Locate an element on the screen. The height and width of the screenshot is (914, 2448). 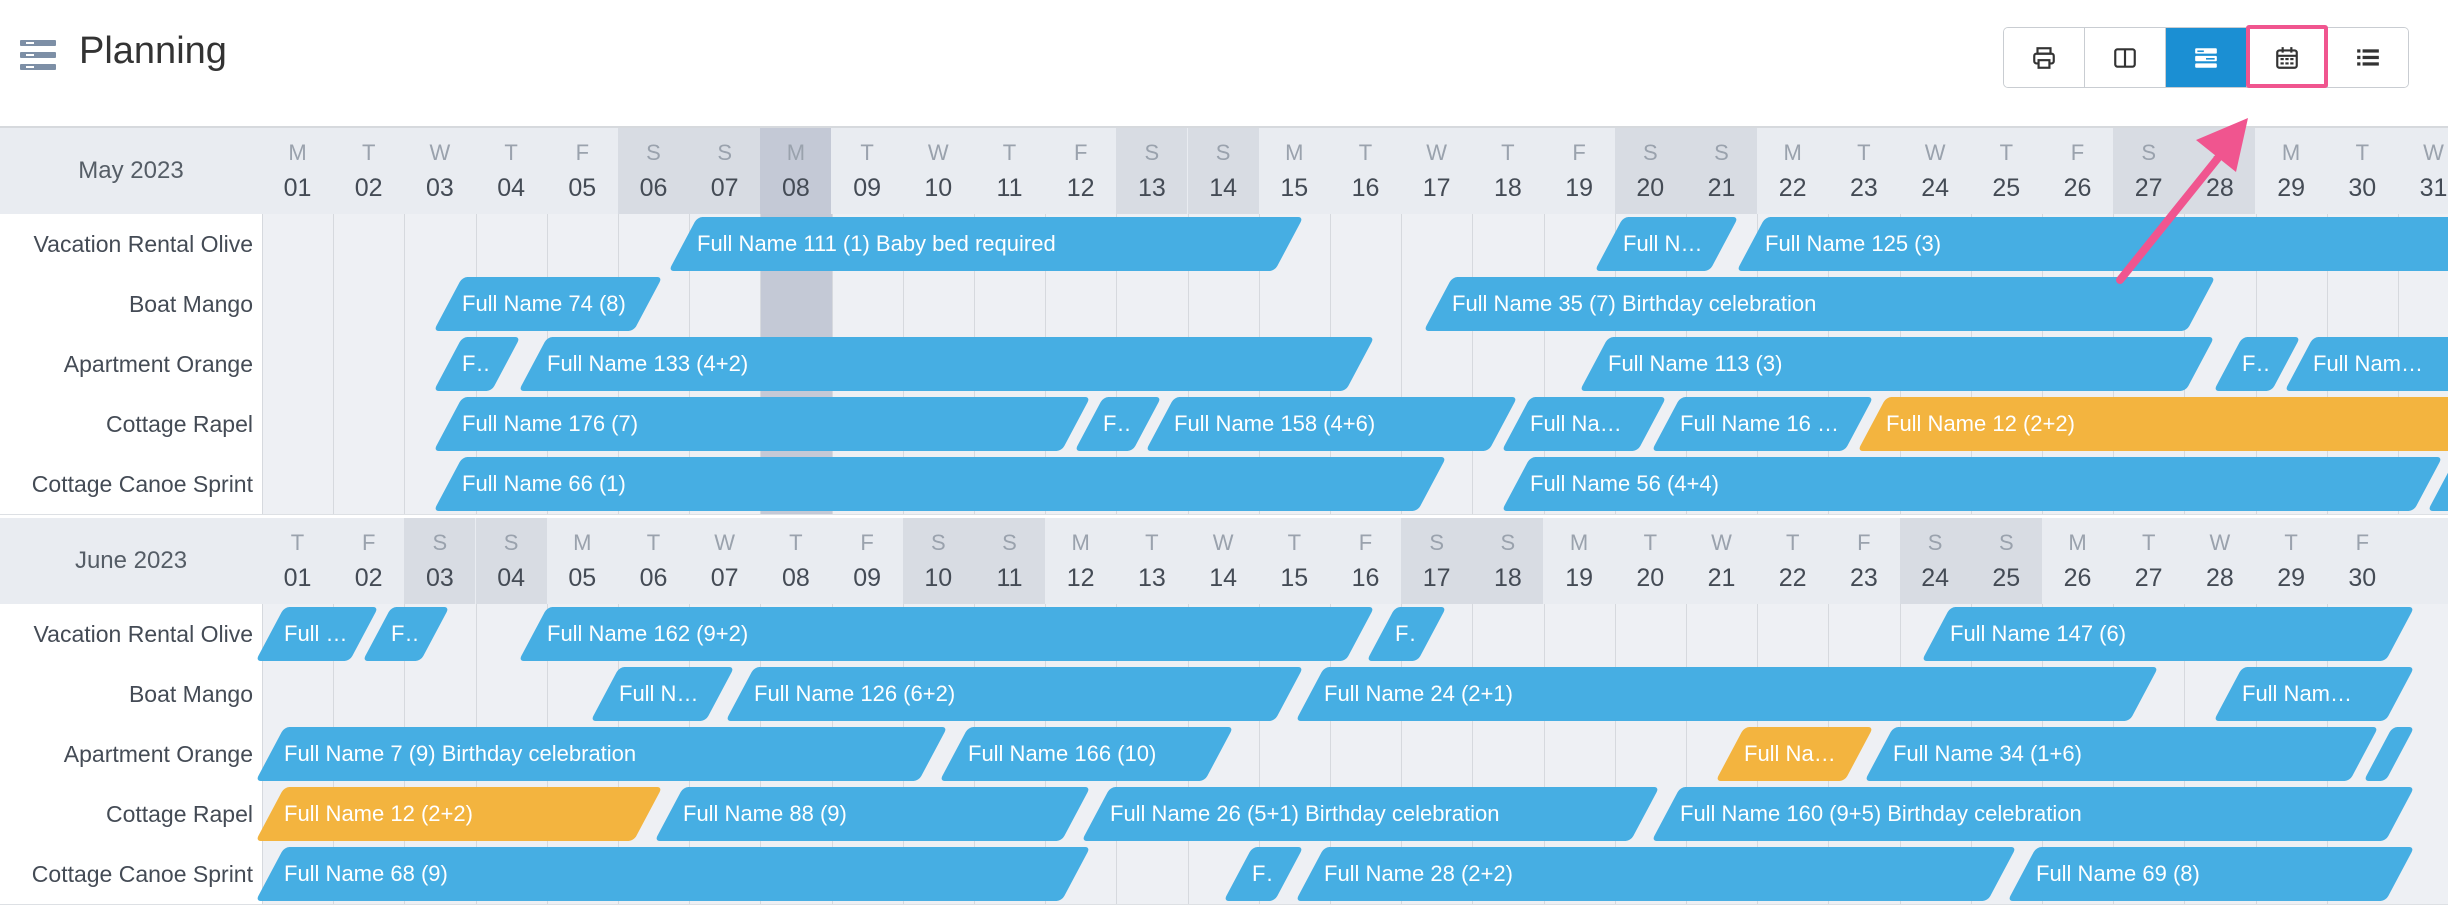
print-button is located at coordinates (2044, 57).